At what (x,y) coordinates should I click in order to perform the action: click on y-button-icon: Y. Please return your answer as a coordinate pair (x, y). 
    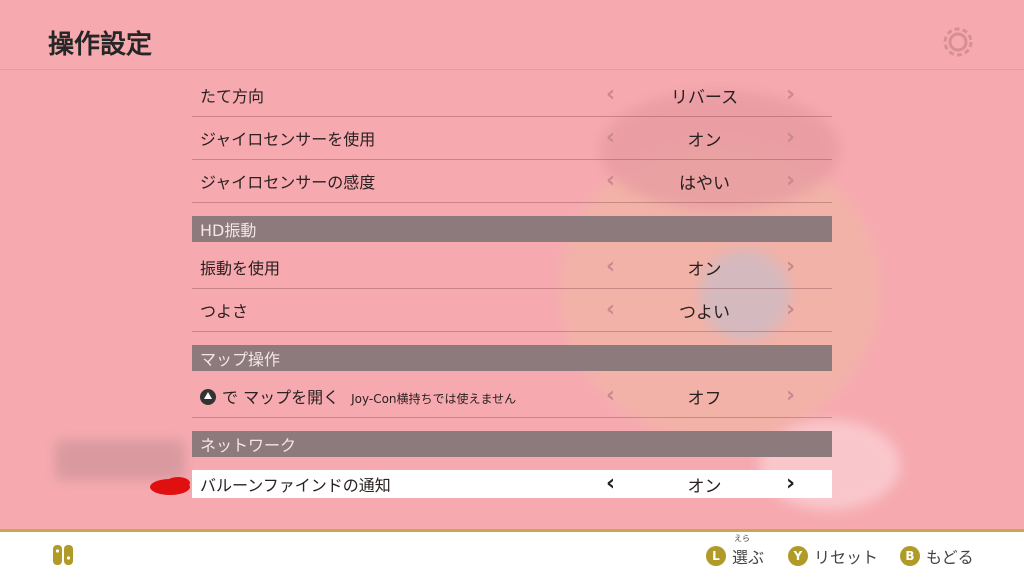
    Looking at the image, I should click on (798, 556).